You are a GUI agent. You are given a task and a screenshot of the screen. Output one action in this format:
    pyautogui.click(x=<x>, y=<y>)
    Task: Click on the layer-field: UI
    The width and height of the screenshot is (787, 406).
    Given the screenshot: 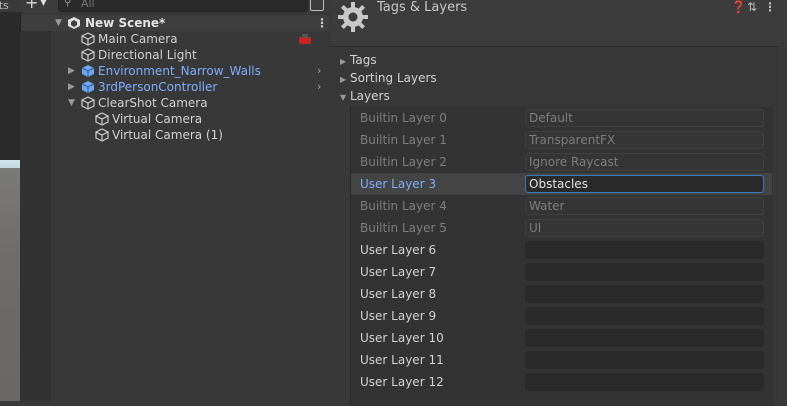 What is the action you would take?
    pyautogui.click(x=644, y=228)
    